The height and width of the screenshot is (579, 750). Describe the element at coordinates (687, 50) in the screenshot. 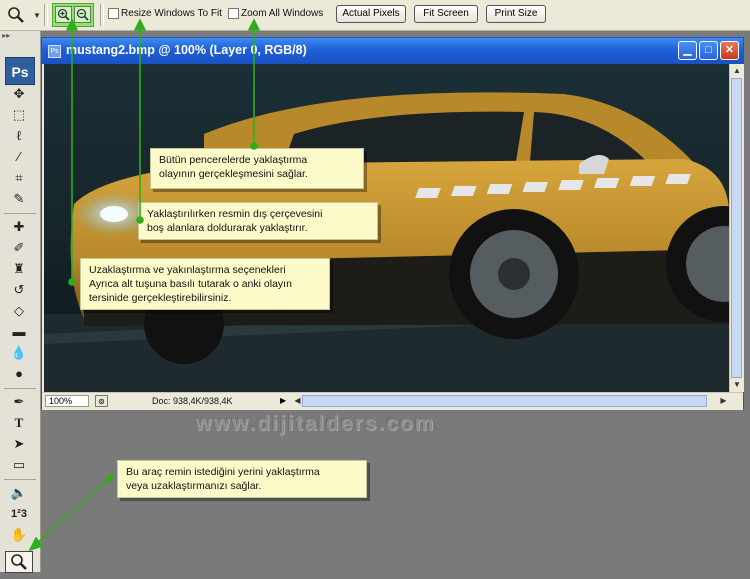

I see `minimize-icon: ▁` at that location.